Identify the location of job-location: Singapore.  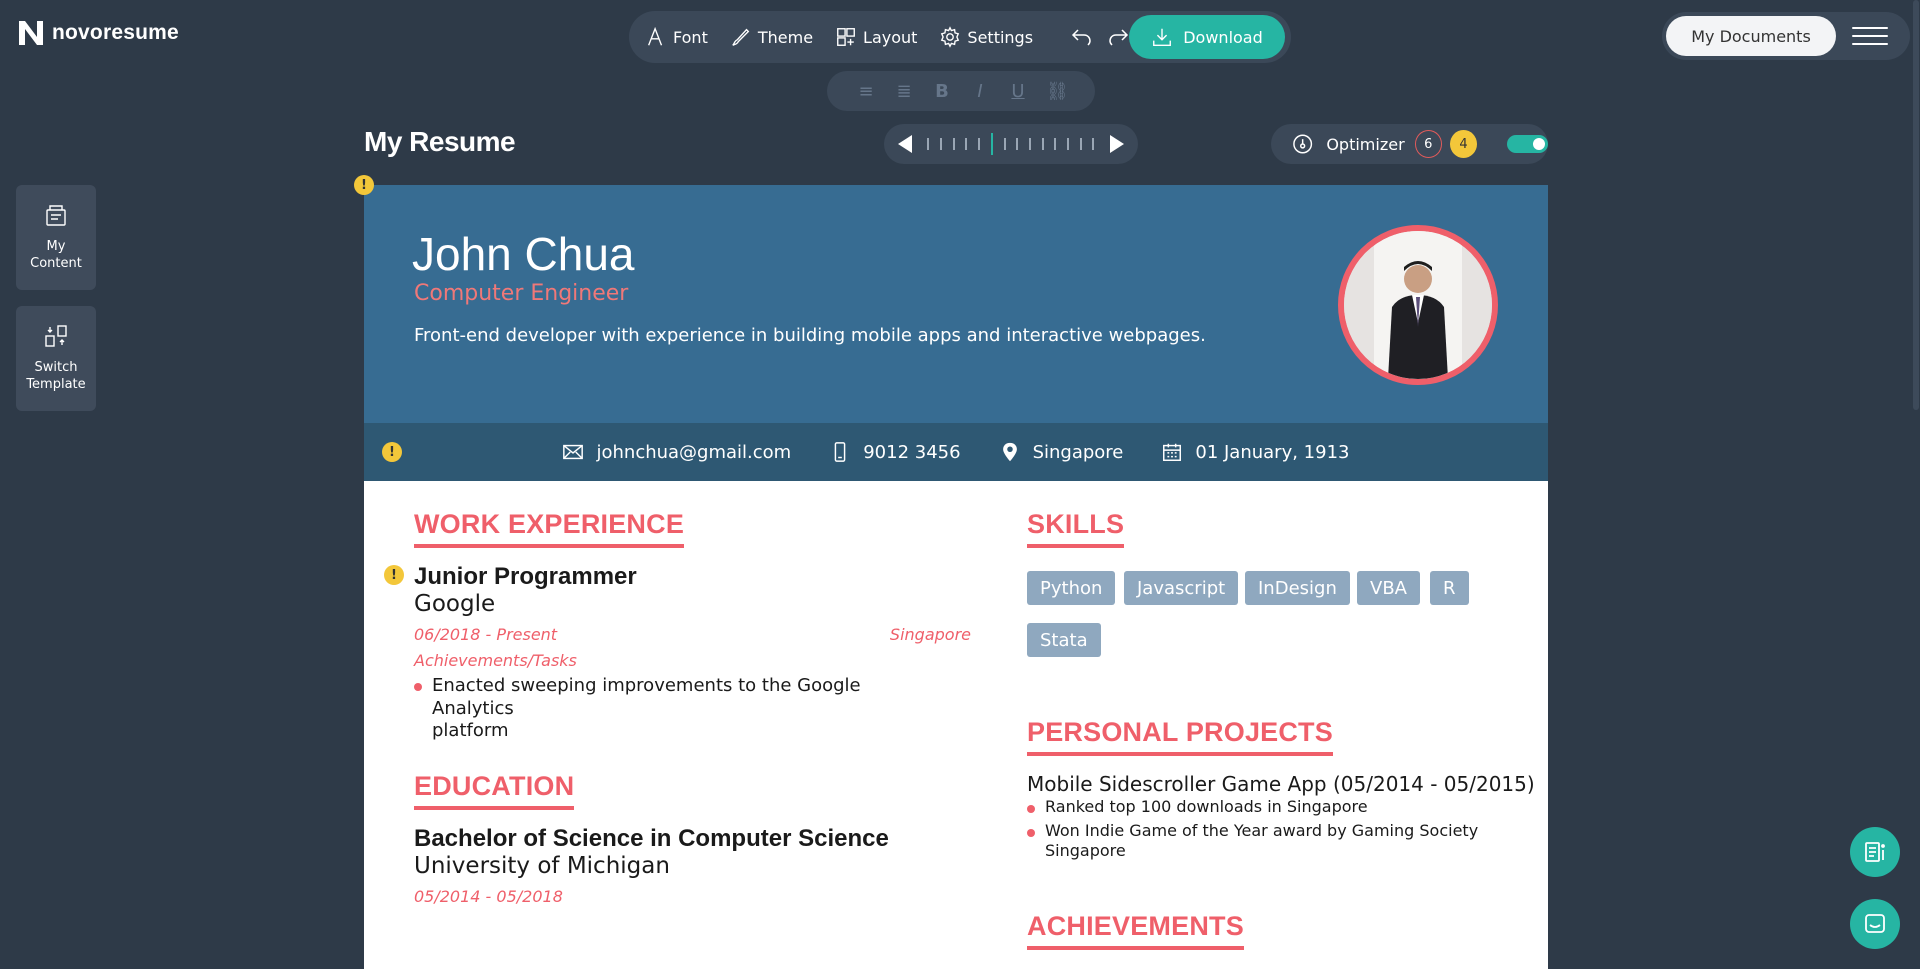
(926, 634).